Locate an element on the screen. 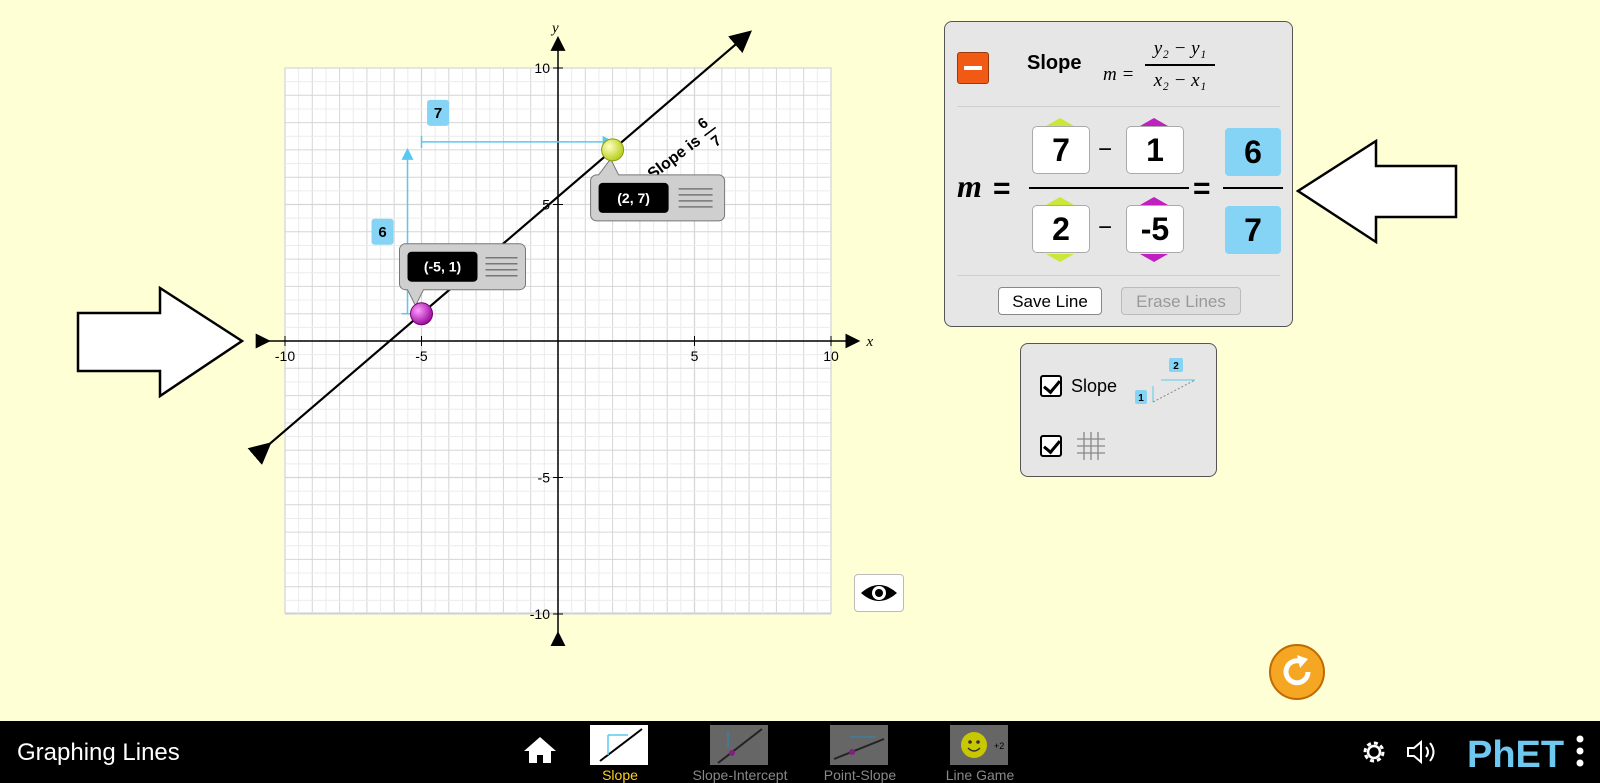 The image size is (1600, 783). tab-point-slope: Point-Slope is located at coordinates (860, 754).